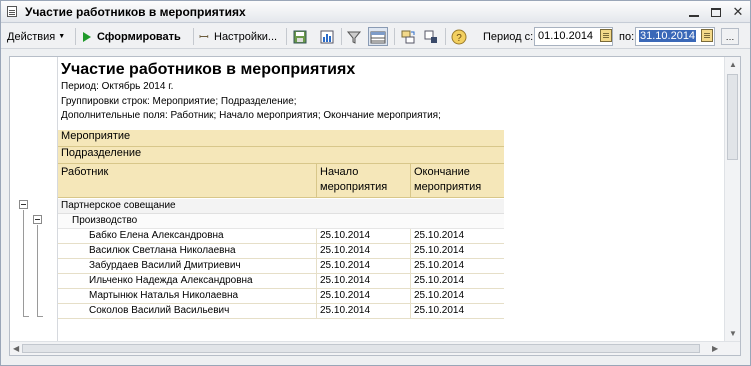  Describe the element at coordinates (101, 153) in the screenshot. I see `header-department-label: Подразделение` at that location.